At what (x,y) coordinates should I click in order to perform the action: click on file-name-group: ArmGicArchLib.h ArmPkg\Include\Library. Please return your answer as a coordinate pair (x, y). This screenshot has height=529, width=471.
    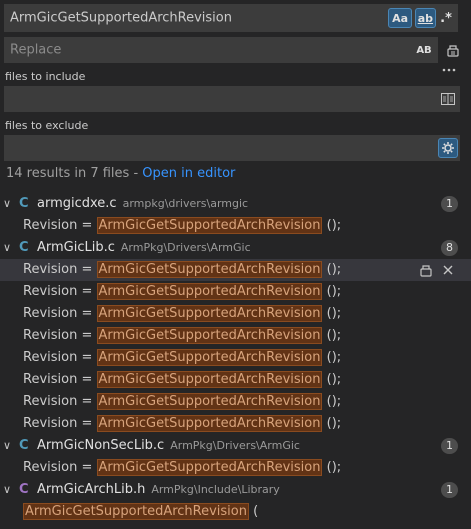
    Looking at the image, I should click on (158, 490).